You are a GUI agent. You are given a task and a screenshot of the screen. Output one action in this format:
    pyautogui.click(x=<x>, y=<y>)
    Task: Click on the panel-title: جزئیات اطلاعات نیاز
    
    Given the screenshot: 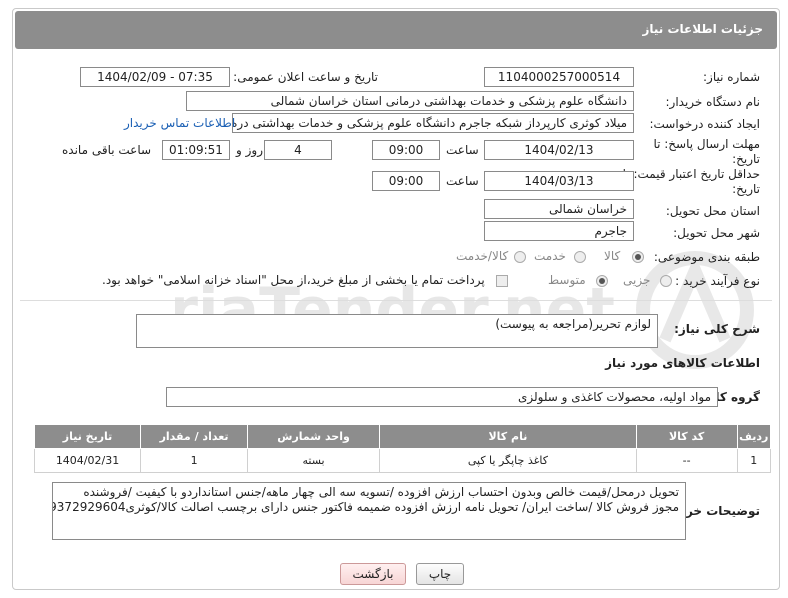 What is the action you would take?
    pyautogui.click(x=702, y=29)
    